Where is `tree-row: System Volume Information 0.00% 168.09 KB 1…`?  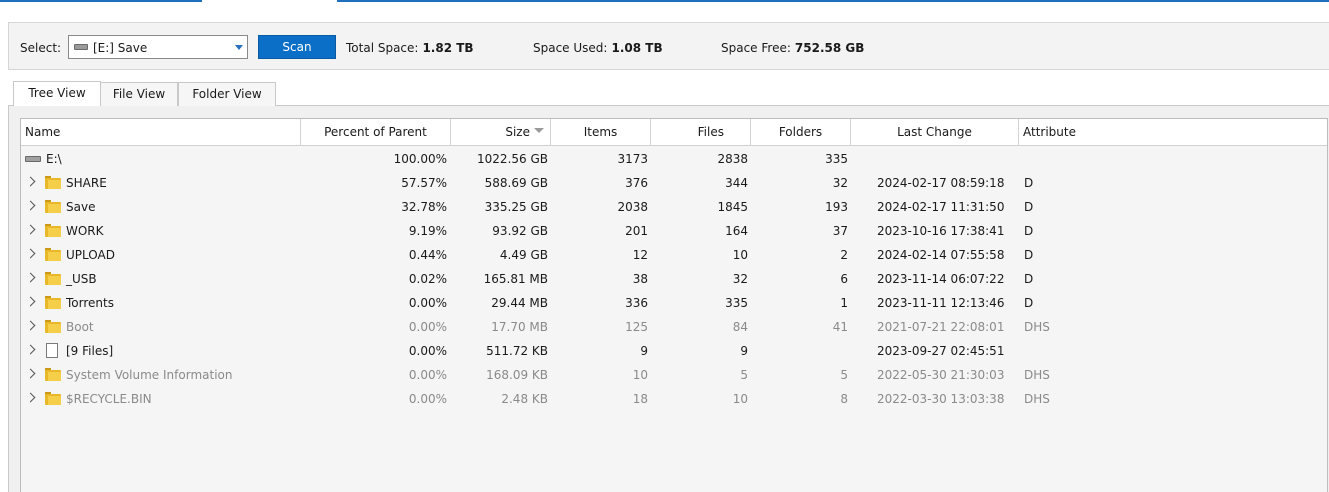
tree-row: System Volume Information 0.00% 168.09 KB 1… is located at coordinates (674, 375).